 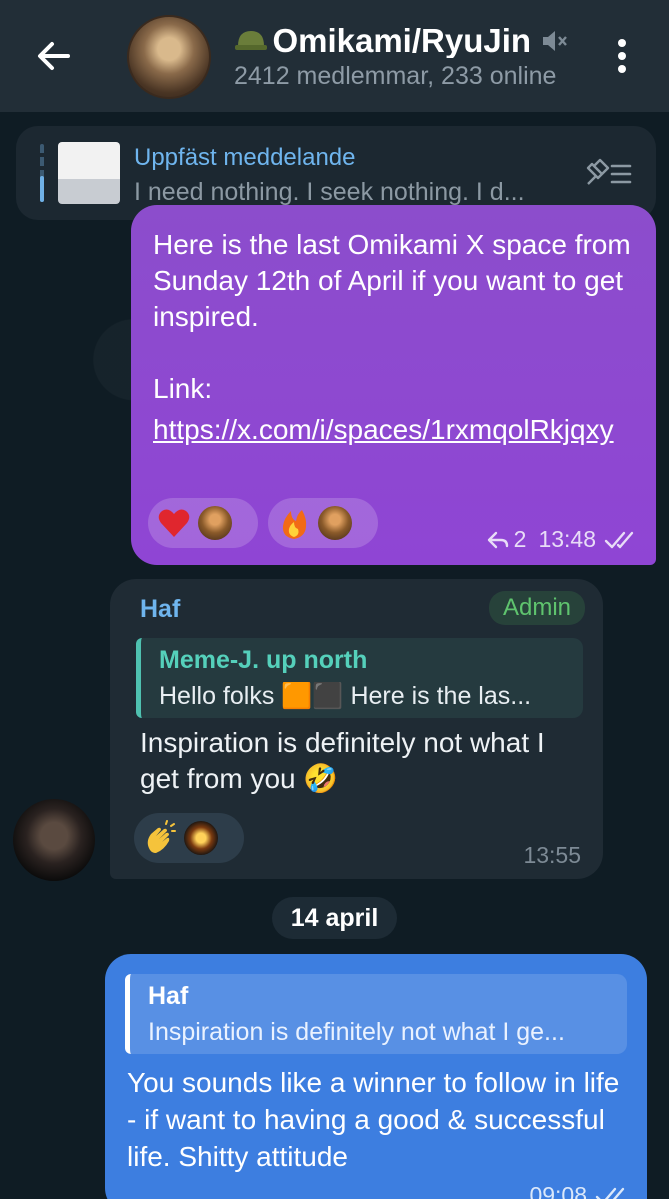 What do you see at coordinates (89, 173) in the screenshot?
I see `pinned-thumbnail` at bounding box center [89, 173].